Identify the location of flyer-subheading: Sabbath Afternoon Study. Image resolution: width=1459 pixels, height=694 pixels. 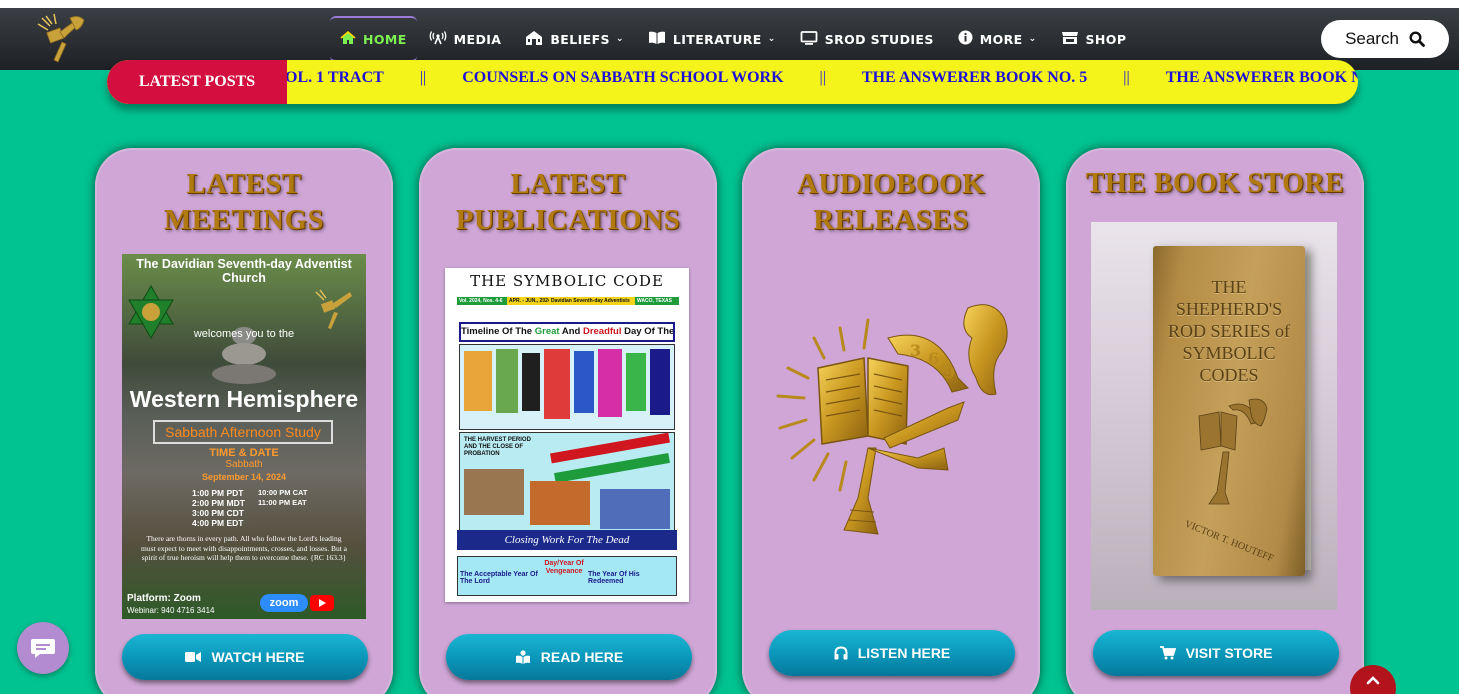
(243, 432).